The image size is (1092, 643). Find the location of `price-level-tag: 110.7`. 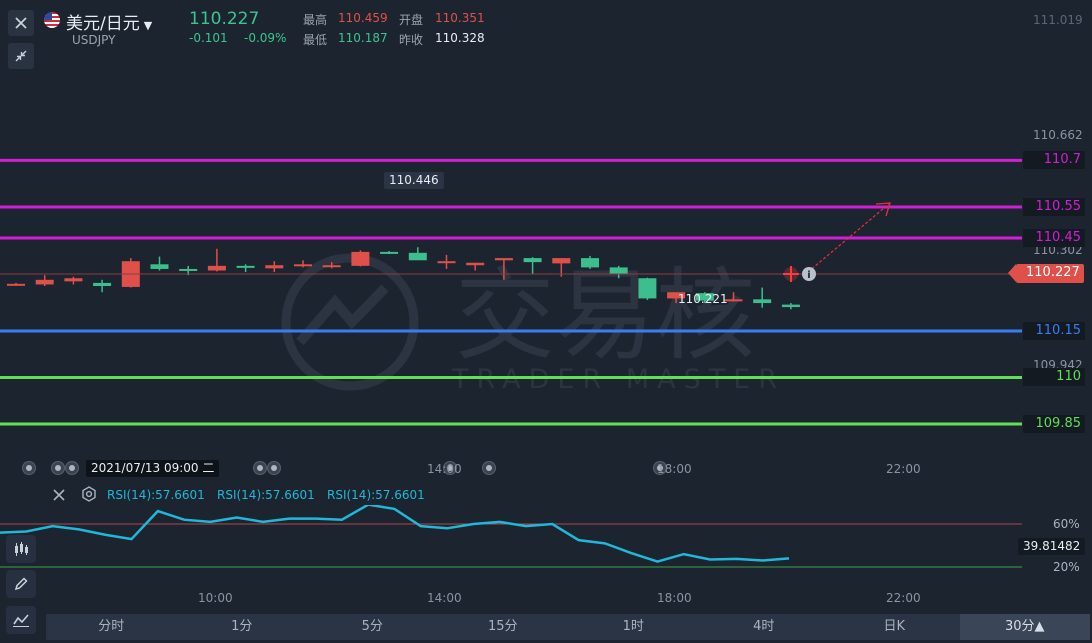

price-level-tag: 110.7 is located at coordinates (1054, 160).